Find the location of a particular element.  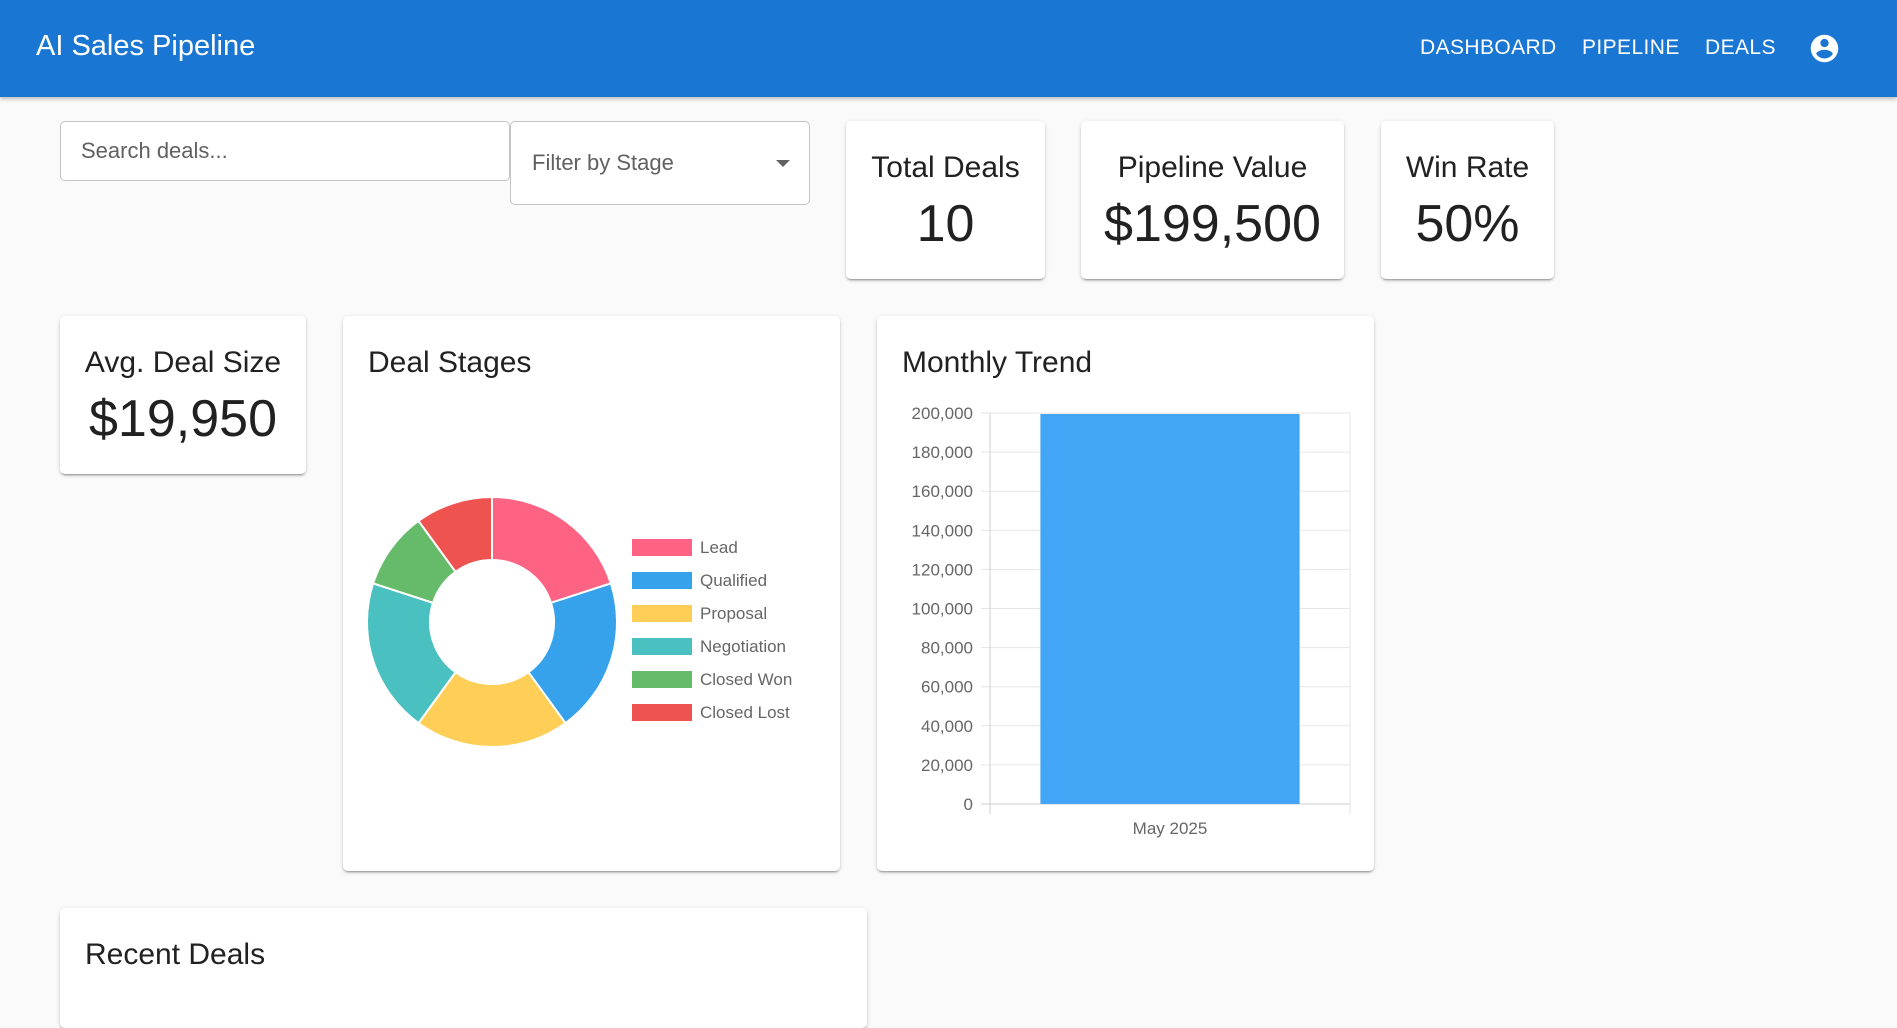

pipeline-value-card: Pipeline Value $199,500 is located at coordinates (1212, 200).